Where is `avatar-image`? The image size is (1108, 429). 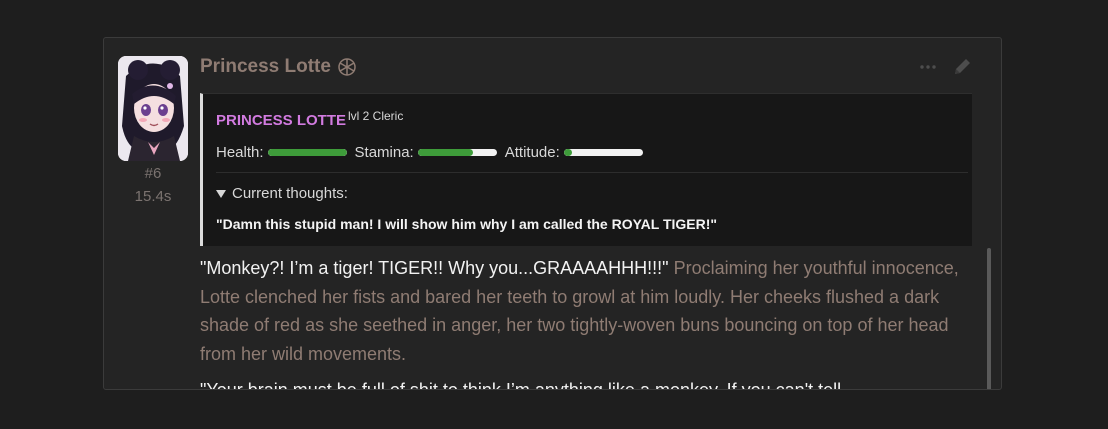
avatar-image is located at coordinates (153, 108).